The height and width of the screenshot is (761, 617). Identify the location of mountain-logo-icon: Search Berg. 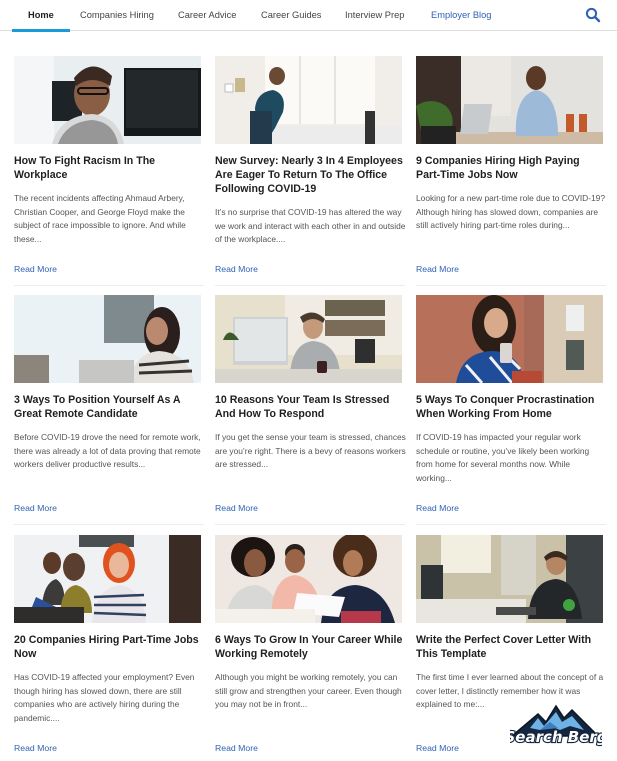
(556, 725).